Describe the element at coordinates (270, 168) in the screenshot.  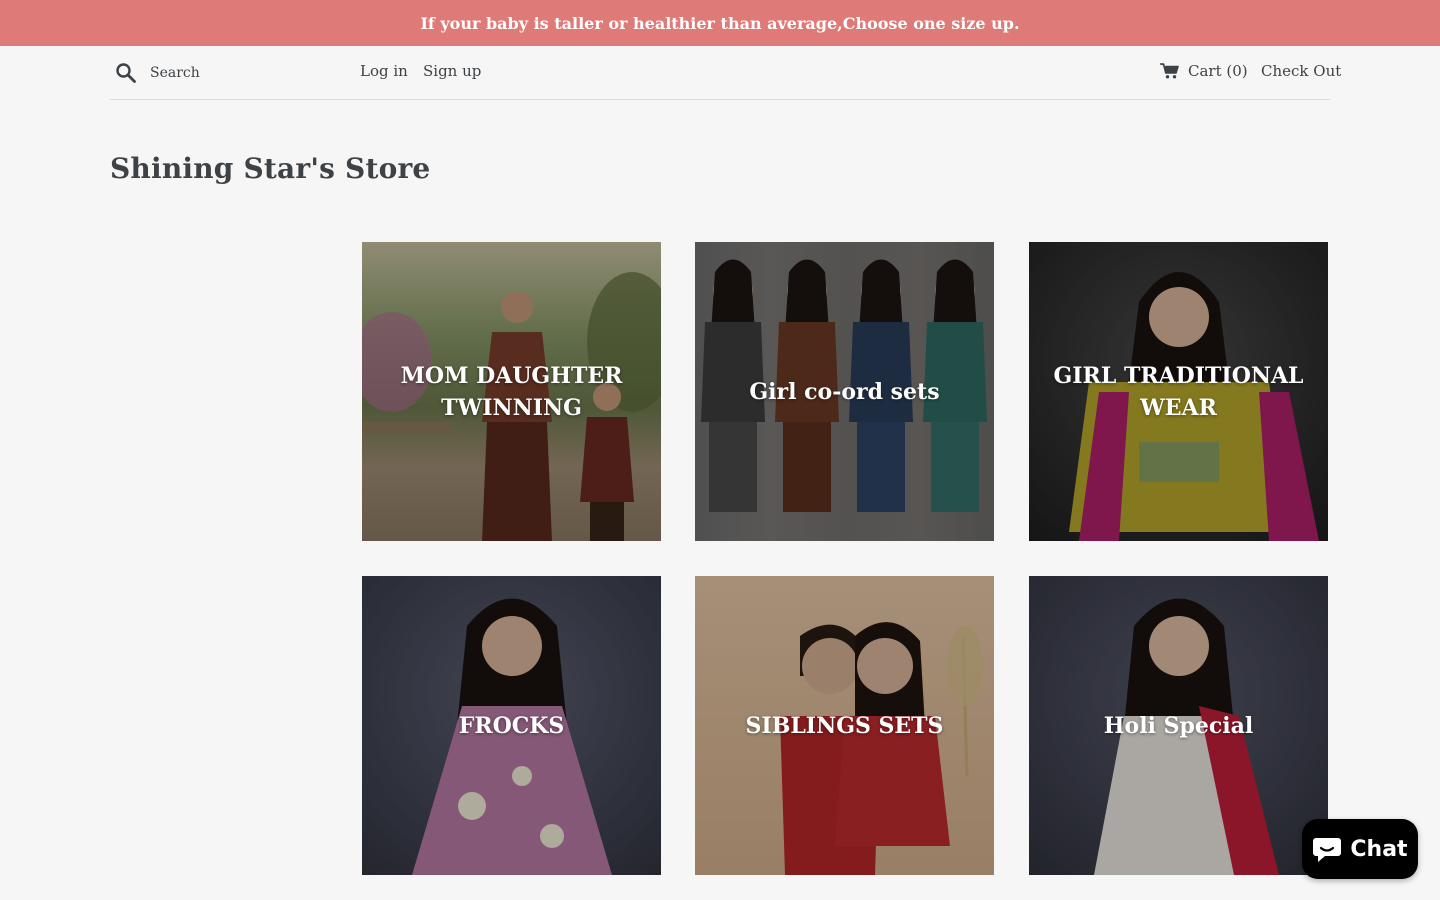
I see `page-title: Shining Star's Store` at that location.